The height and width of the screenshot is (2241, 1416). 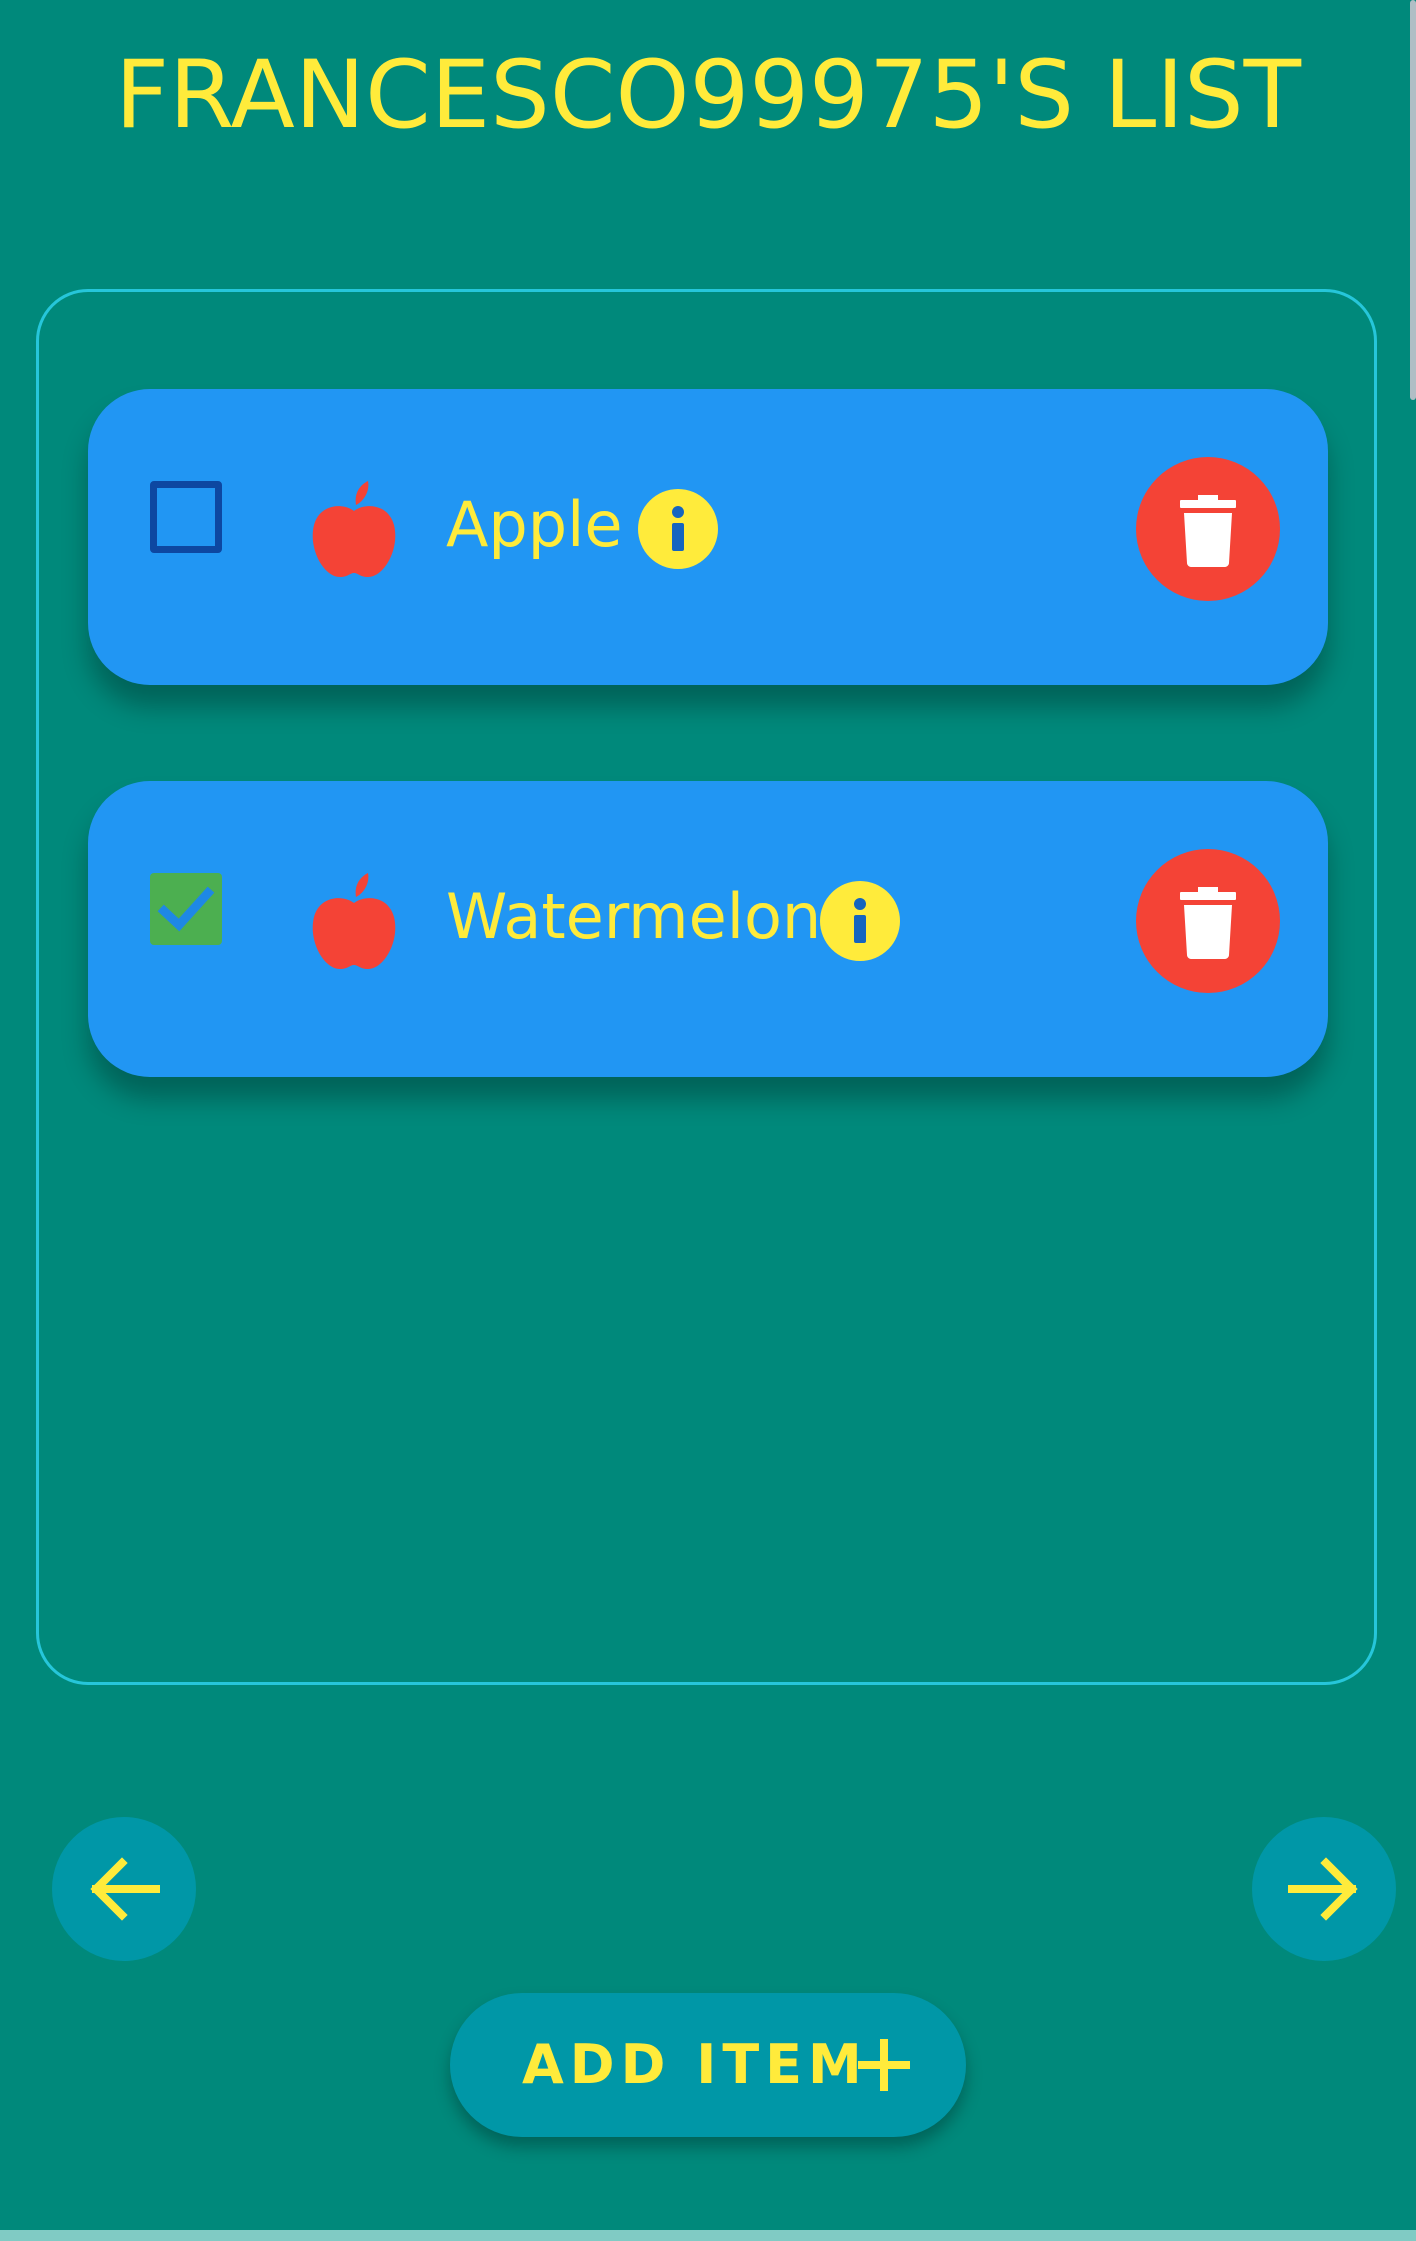 I want to click on plus-icon, so click(x=884, y=2065).